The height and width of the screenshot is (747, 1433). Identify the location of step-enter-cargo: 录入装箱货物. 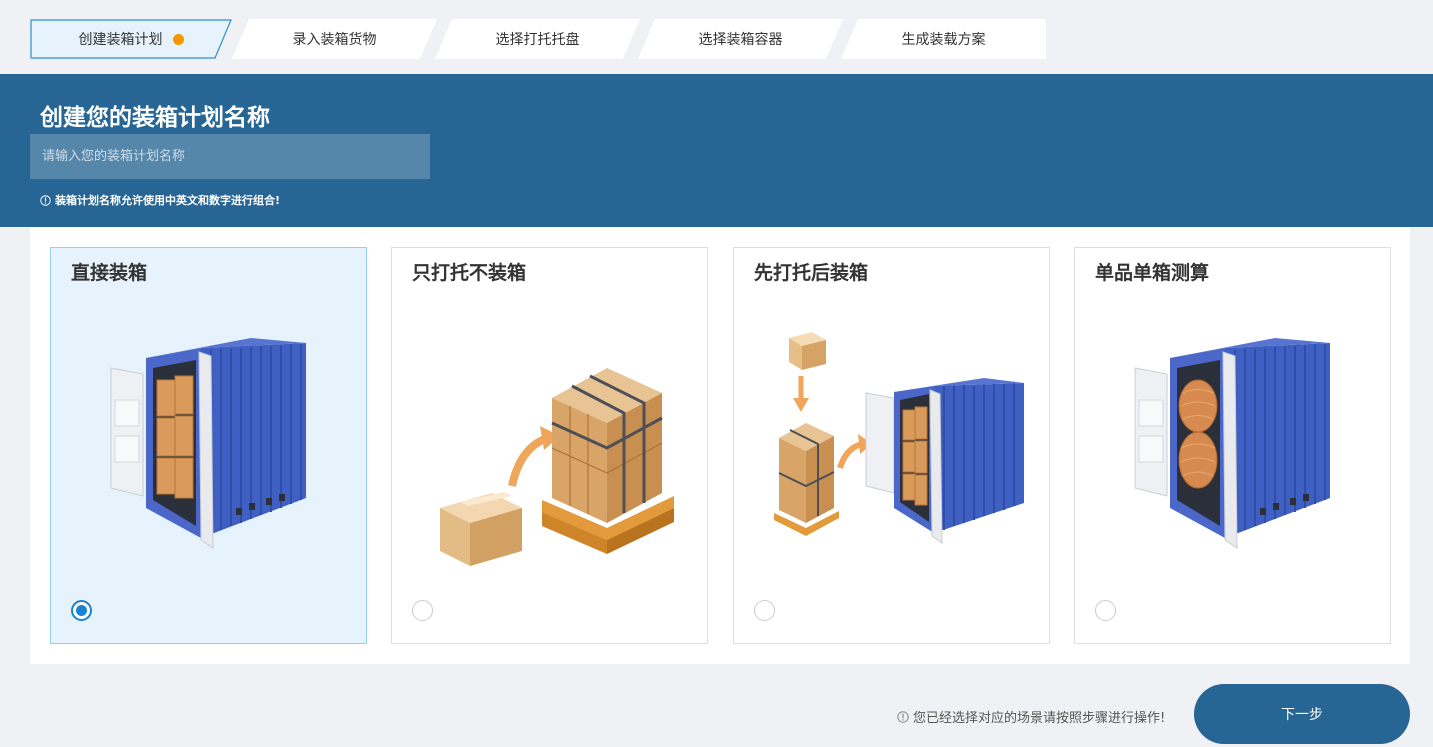
(334, 39).